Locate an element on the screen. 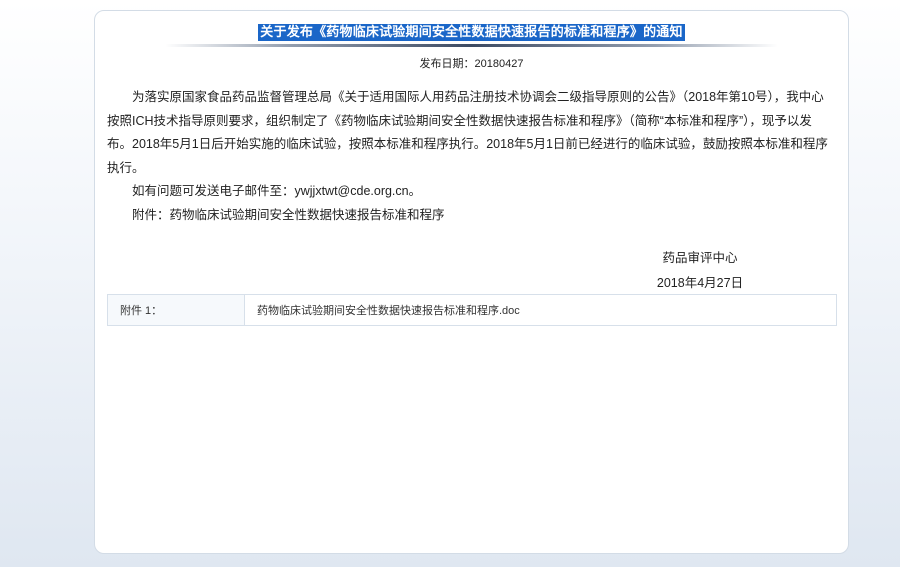  publish-date: 发布日期：20180427 is located at coordinates (471, 64).